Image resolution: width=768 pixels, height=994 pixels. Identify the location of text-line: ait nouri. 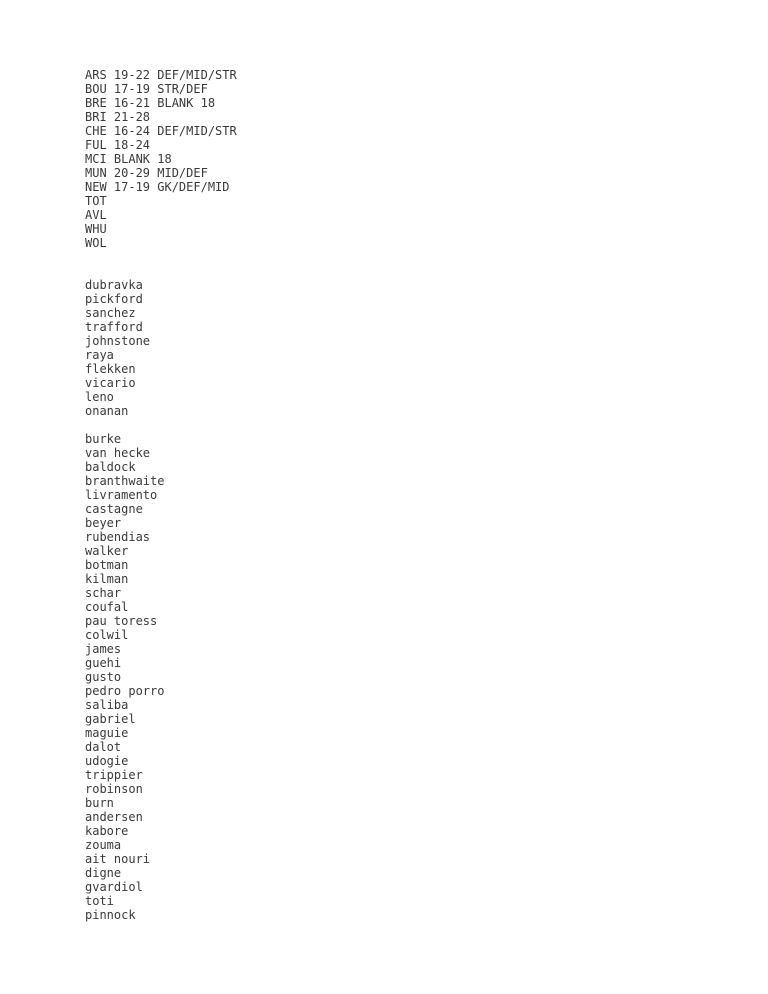
(118, 859).